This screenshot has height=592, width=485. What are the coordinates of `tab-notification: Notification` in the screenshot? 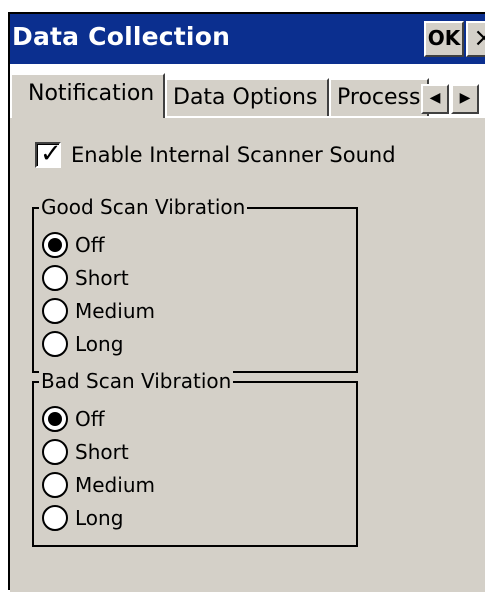 It's located at (87, 95).